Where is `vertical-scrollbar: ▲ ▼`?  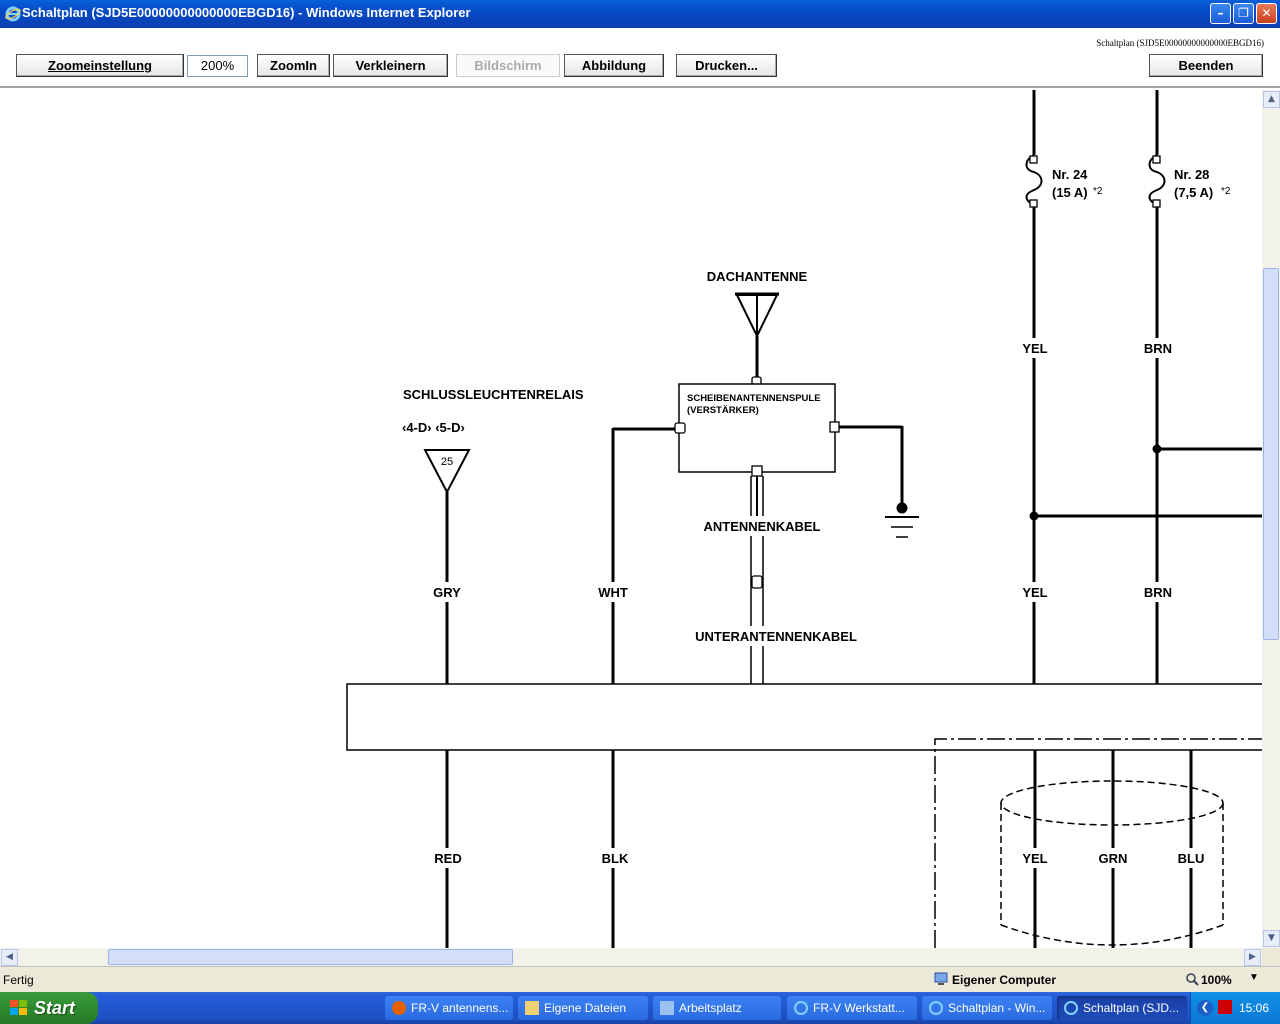 vertical-scrollbar: ▲ ▼ is located at coordinates (1271, 519).